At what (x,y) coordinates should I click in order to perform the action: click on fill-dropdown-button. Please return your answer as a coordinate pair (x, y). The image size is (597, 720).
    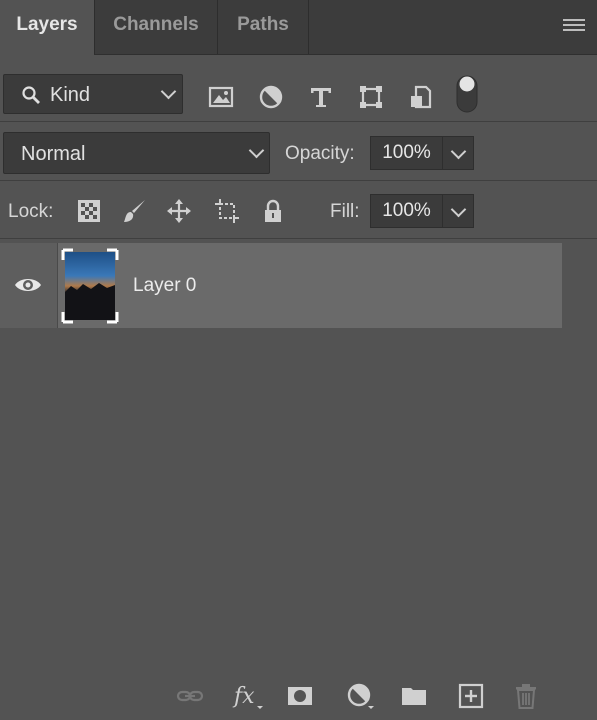
    Looking at the image, I should click on (458, 211).